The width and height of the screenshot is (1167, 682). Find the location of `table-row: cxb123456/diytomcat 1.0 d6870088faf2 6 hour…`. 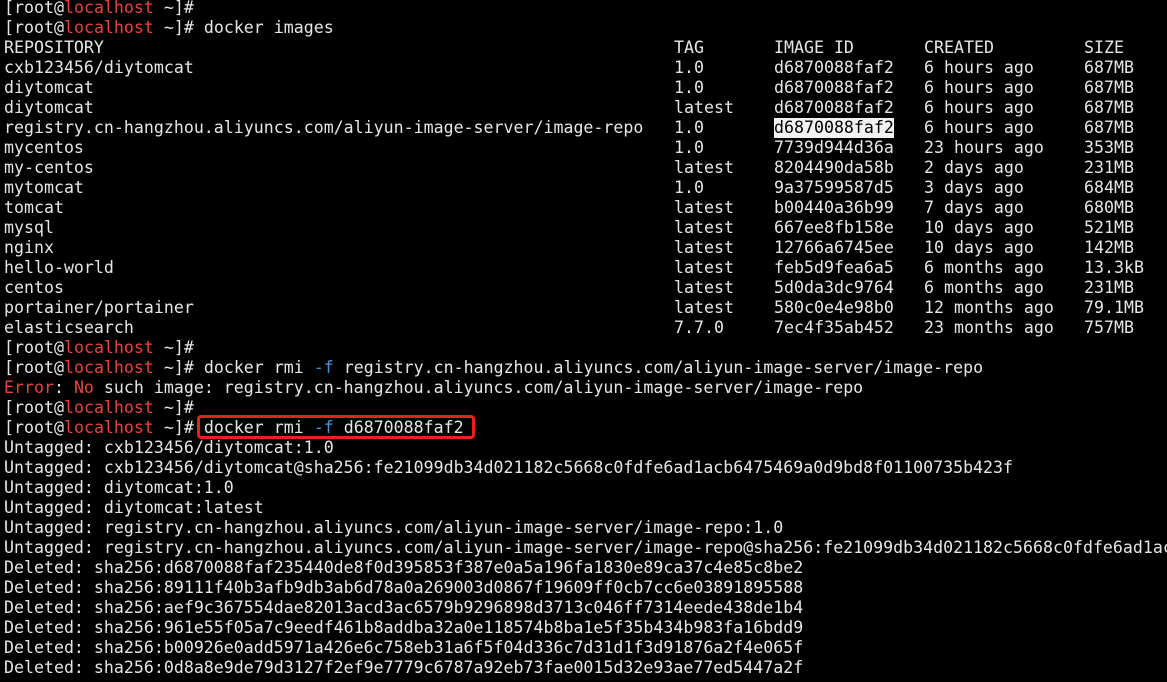

table-row: cxb123456/diytomcat 1.0 d6870088faf2 6 hour… is located at coordinates (569, 67).